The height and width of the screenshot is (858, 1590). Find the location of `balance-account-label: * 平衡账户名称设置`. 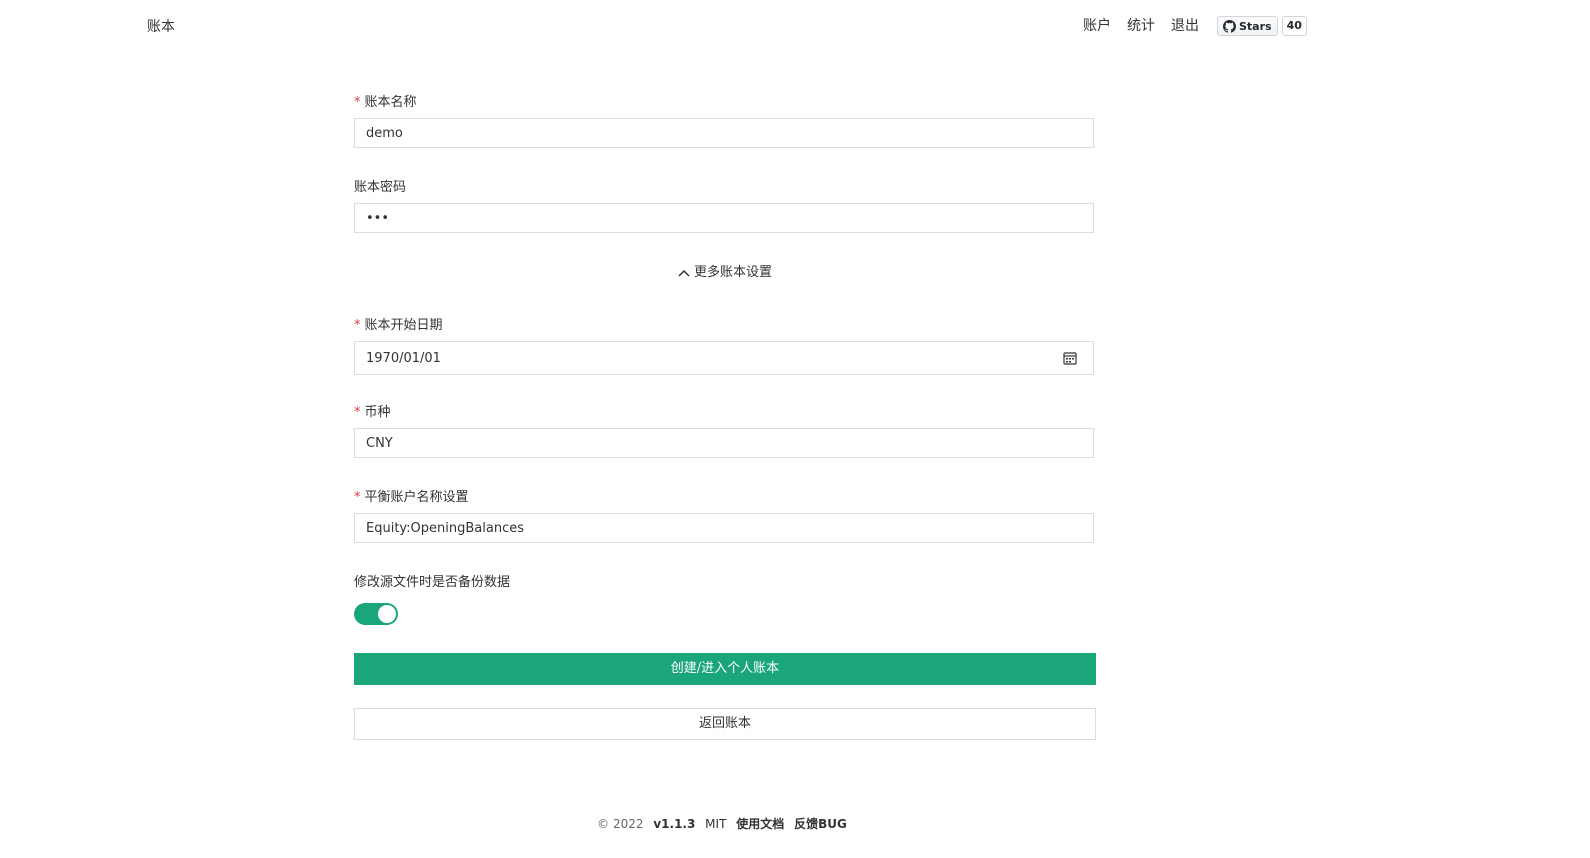

balance-account-label: * 平衡账户名称设置 is located at coordinates (411, 497).